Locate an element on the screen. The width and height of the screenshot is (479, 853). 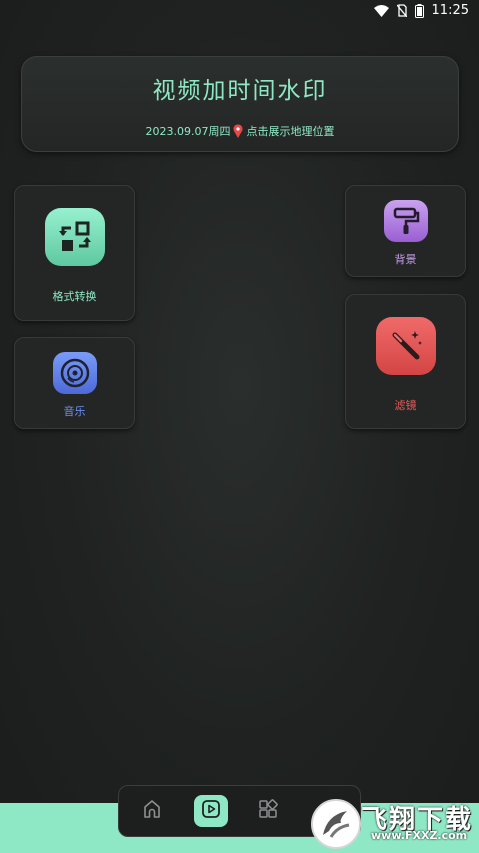
battery-icon is located at coordinates (419, 10).